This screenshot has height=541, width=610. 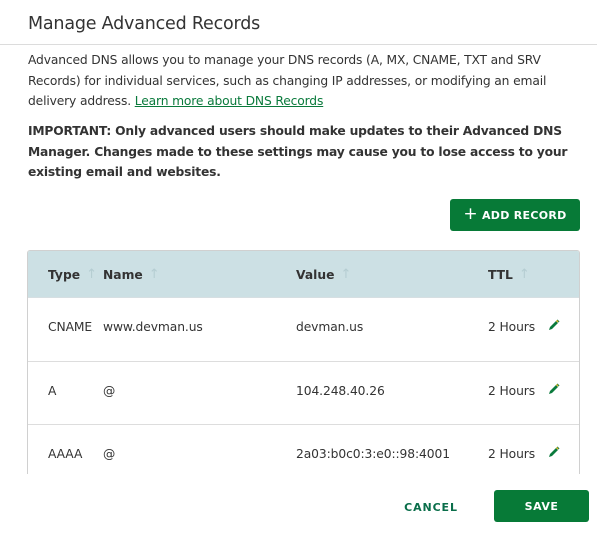 I want to click on column-header-label: Value, so click(x=315, y=274).